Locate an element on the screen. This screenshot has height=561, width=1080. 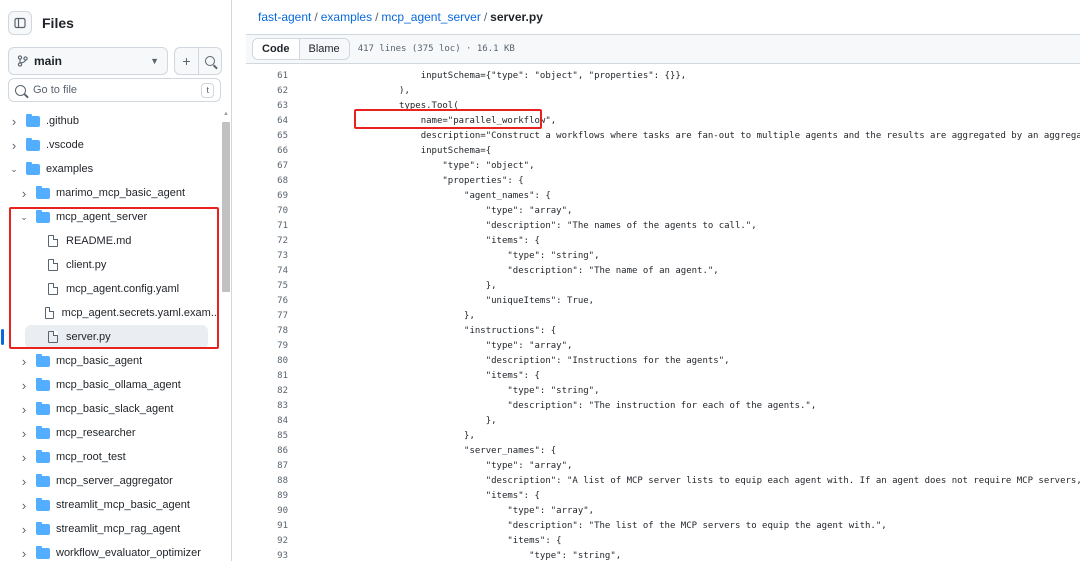
code-text: "properties": { is located at coordinates (429, 180).